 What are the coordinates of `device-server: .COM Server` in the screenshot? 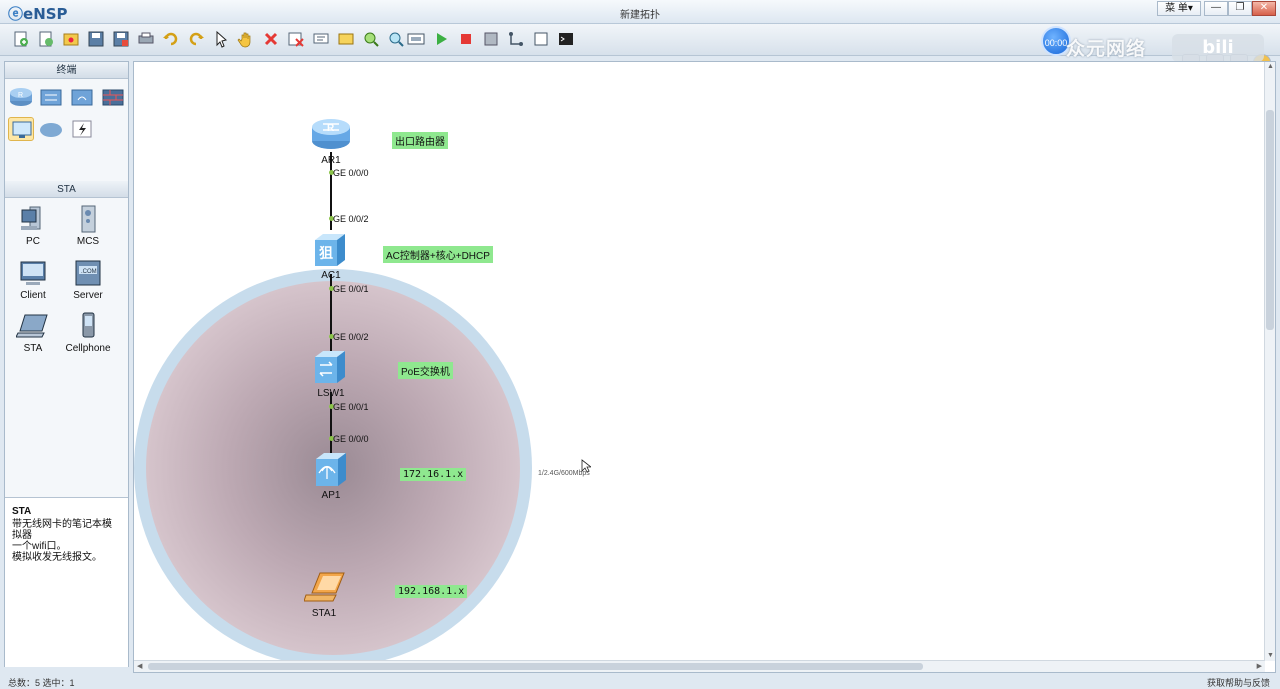 It's located at (88, 279).